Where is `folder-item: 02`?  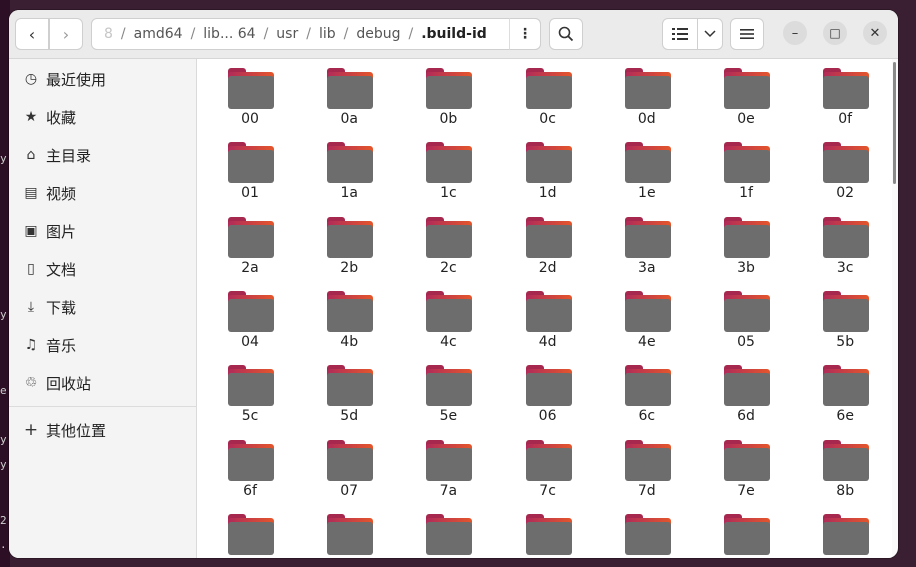 folder-item: 02 is located at coordinates (845, 175).